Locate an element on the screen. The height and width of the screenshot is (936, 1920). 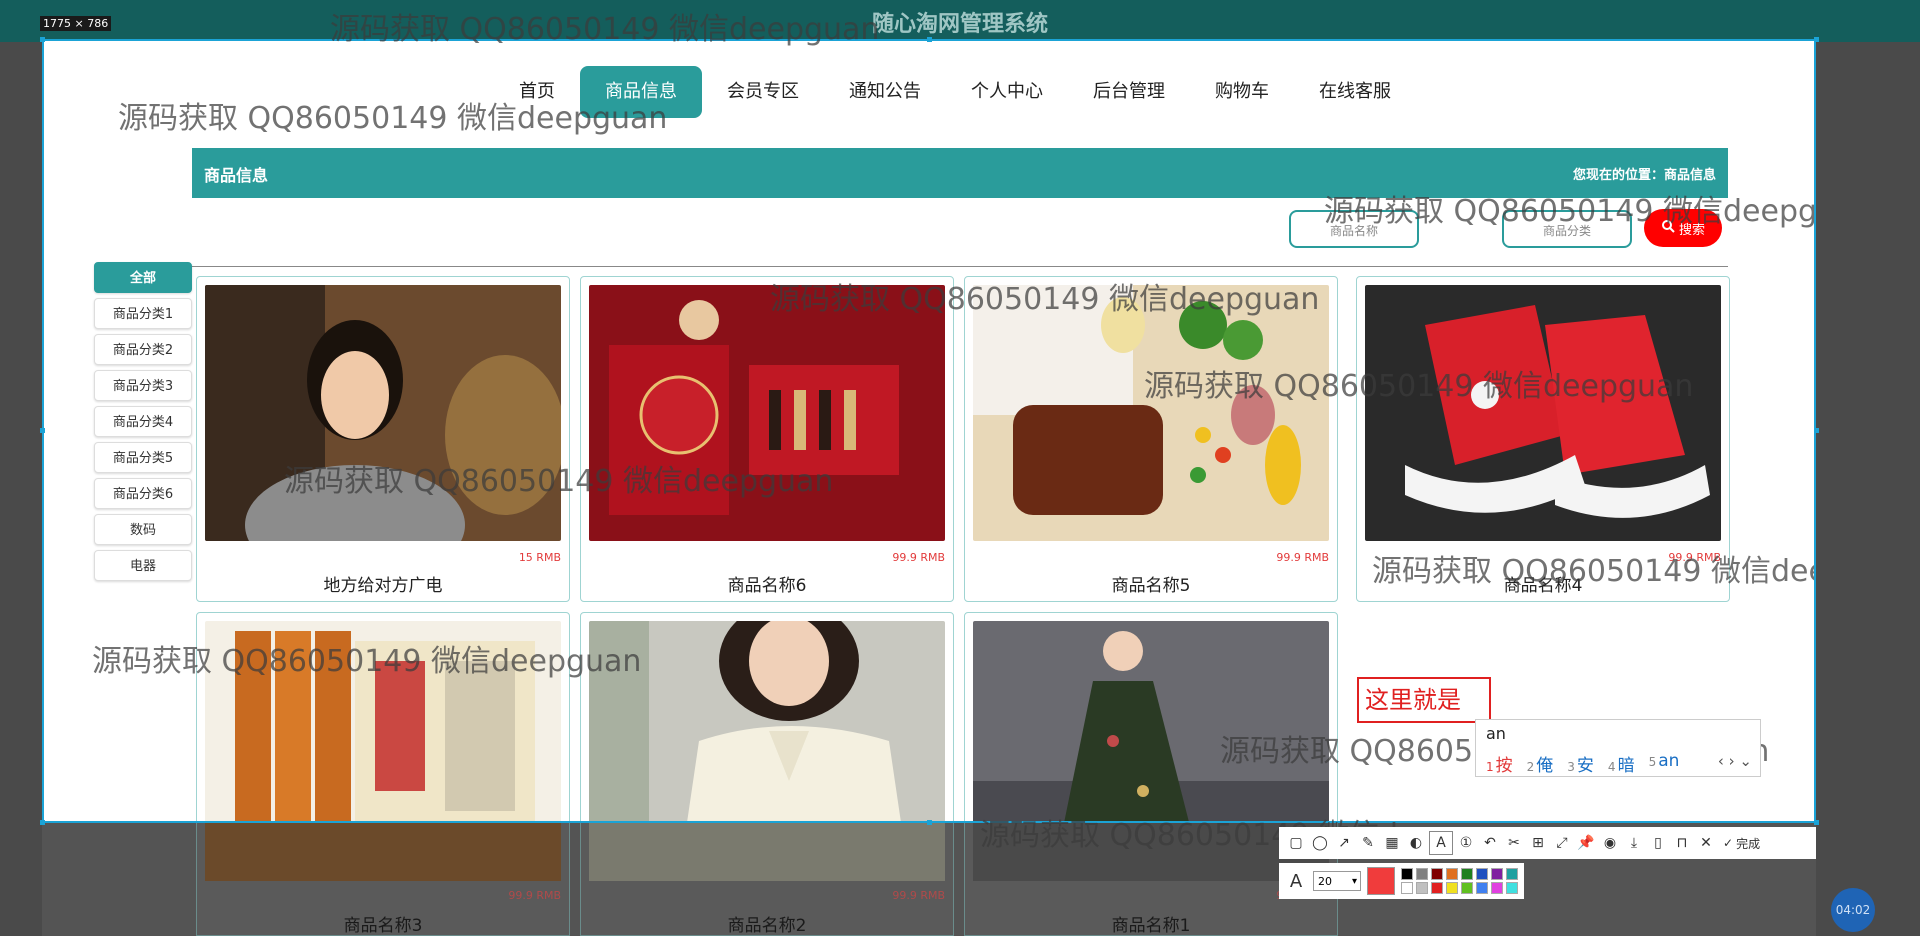
done-button: ✓ 完成 is located at coordinates (1741, 843).